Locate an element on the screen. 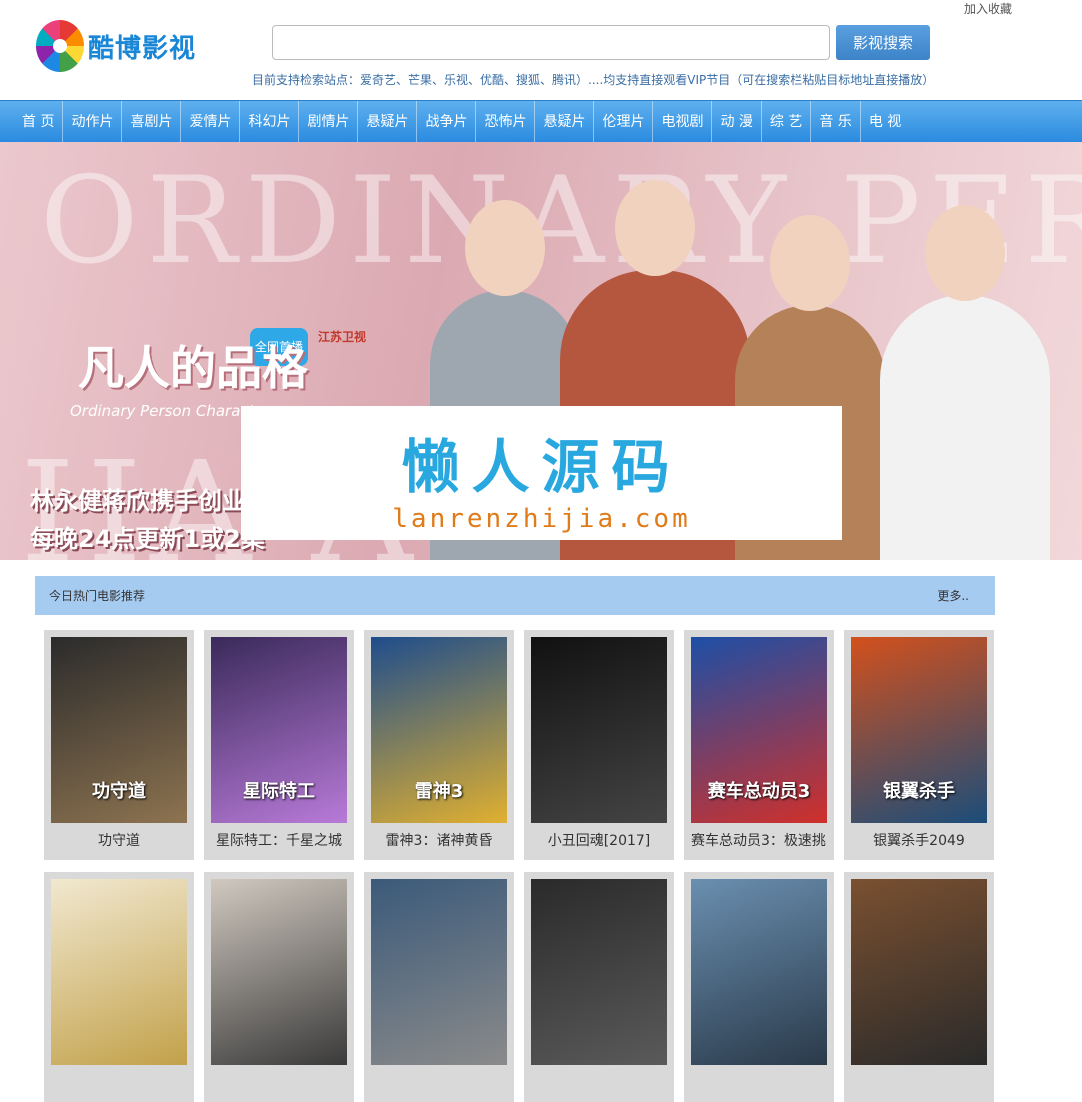 The height and width of the screenshot is (1102, 1082). poster-title-text: 功守道 is located at coordinates (119, 791).